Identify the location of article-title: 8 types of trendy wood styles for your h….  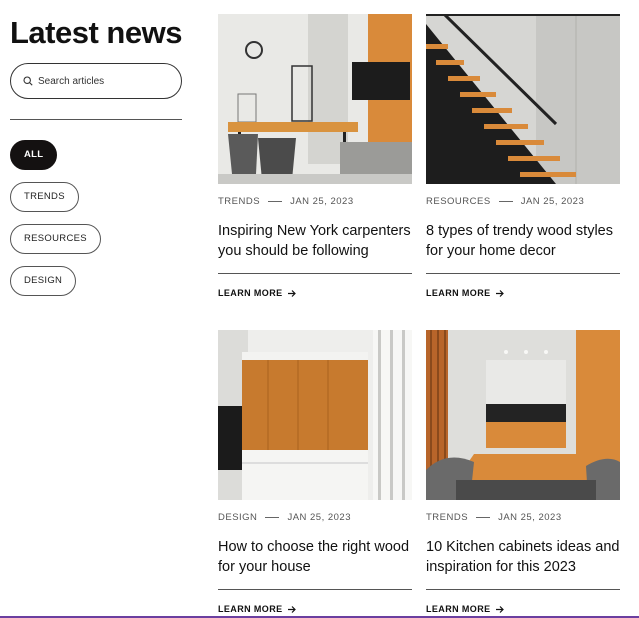
(523, 241).